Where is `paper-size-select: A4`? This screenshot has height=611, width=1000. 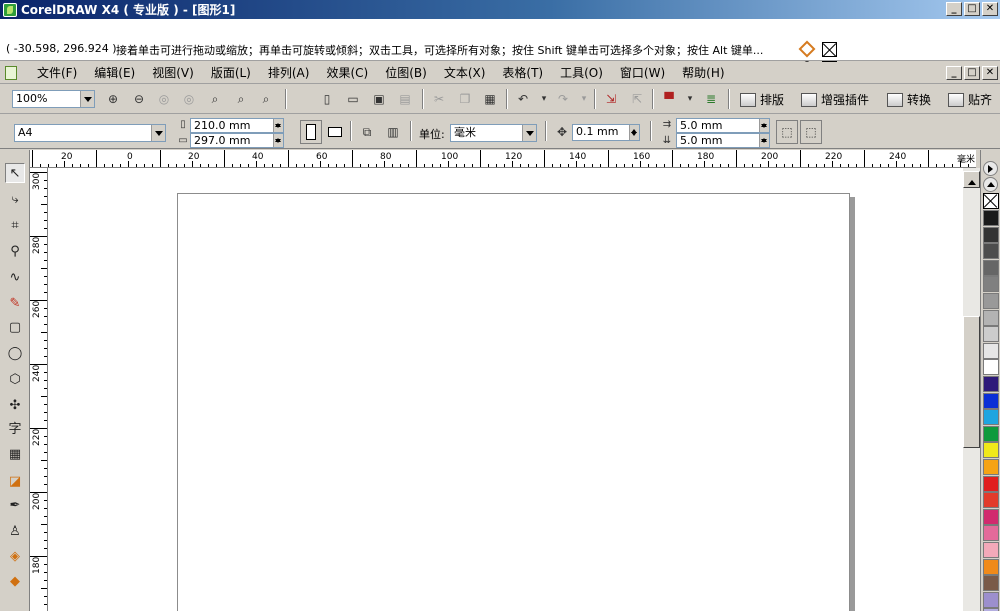 paper-size-select: A4 is located at coordinates (90, 133).